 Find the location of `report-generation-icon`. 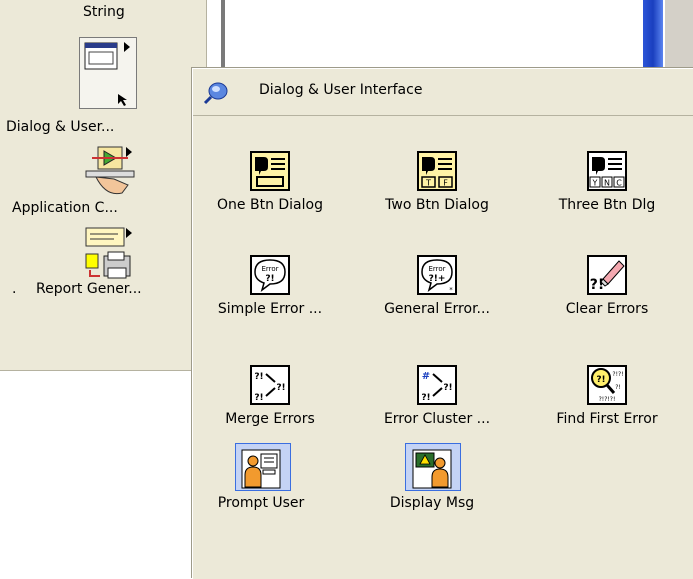

report-generation-icon is located at coordinates (110, 257).